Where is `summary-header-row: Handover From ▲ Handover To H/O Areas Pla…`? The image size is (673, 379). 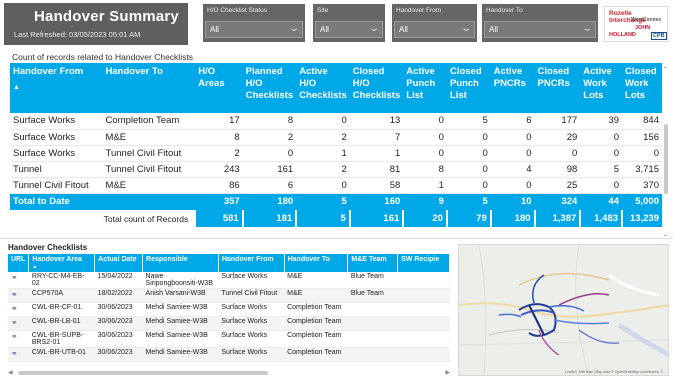
summary-header-row: Handover From ▲ Handover To H/O Areas Pla… is located at coordinates (336, 88).